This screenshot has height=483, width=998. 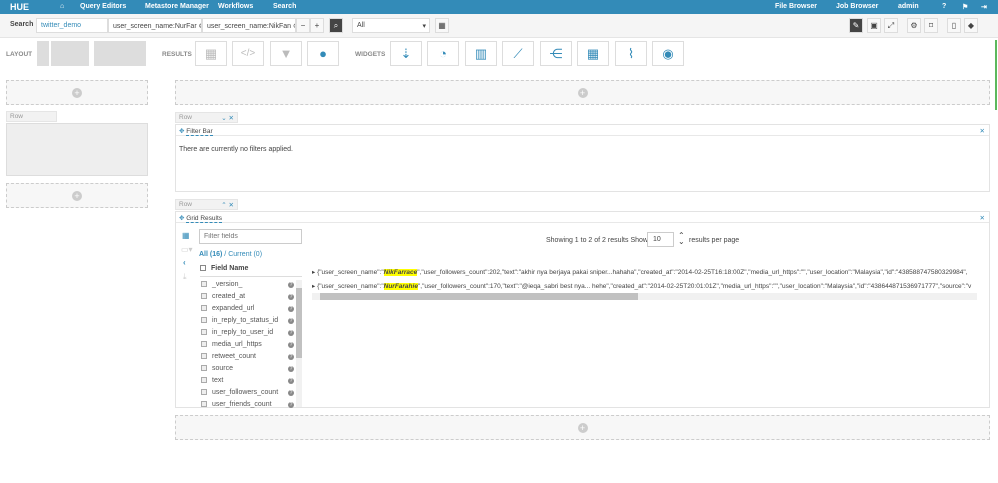 What do you see at coordinates (247, 332) in the screenshot?
I see `field-item: in_reply_to_user_id?` at bounding box center [247, 332].